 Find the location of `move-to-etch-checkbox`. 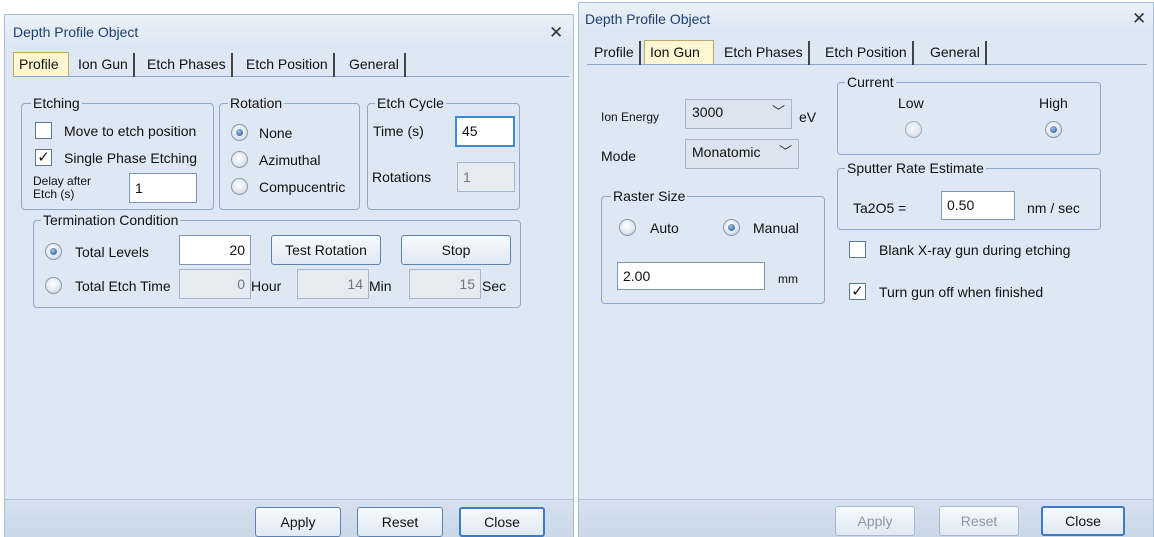

move-to-etch-checkbox is located at coordinates (43, 130).